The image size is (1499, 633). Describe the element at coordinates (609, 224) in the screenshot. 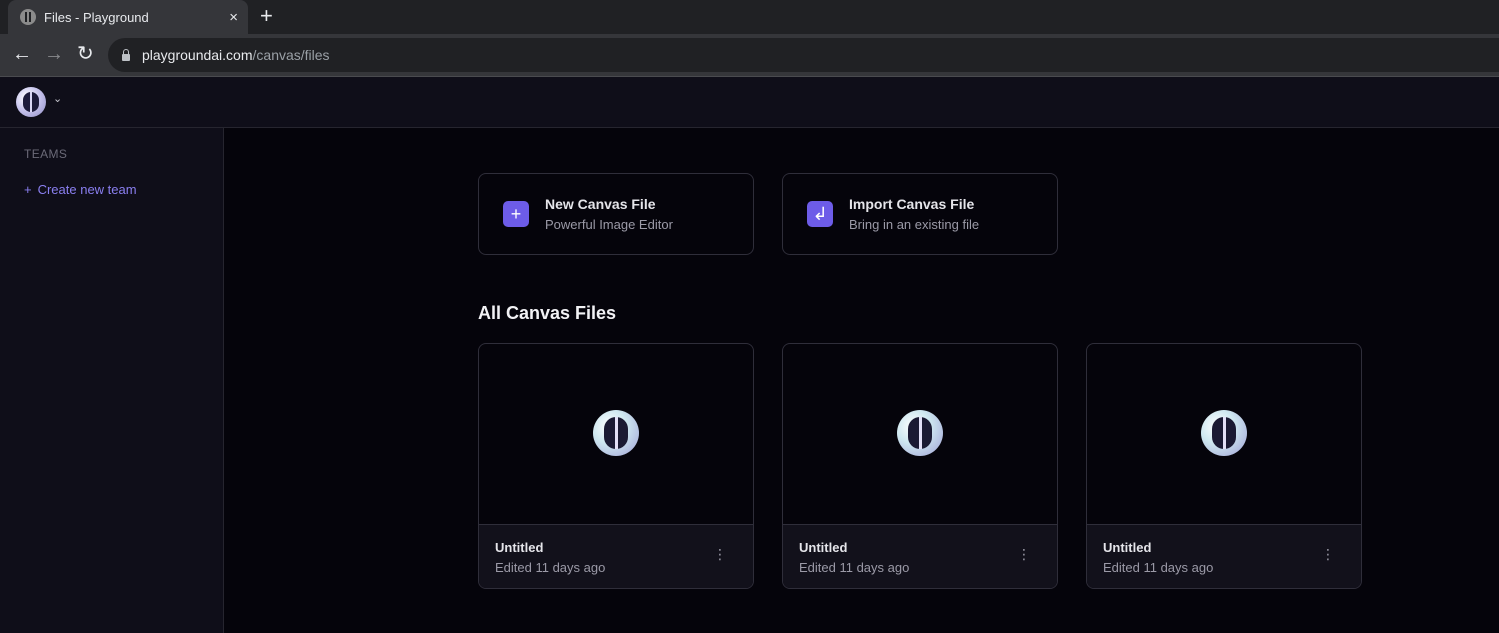

I see `action-subtitle: Powerful Image Editor` at that location.